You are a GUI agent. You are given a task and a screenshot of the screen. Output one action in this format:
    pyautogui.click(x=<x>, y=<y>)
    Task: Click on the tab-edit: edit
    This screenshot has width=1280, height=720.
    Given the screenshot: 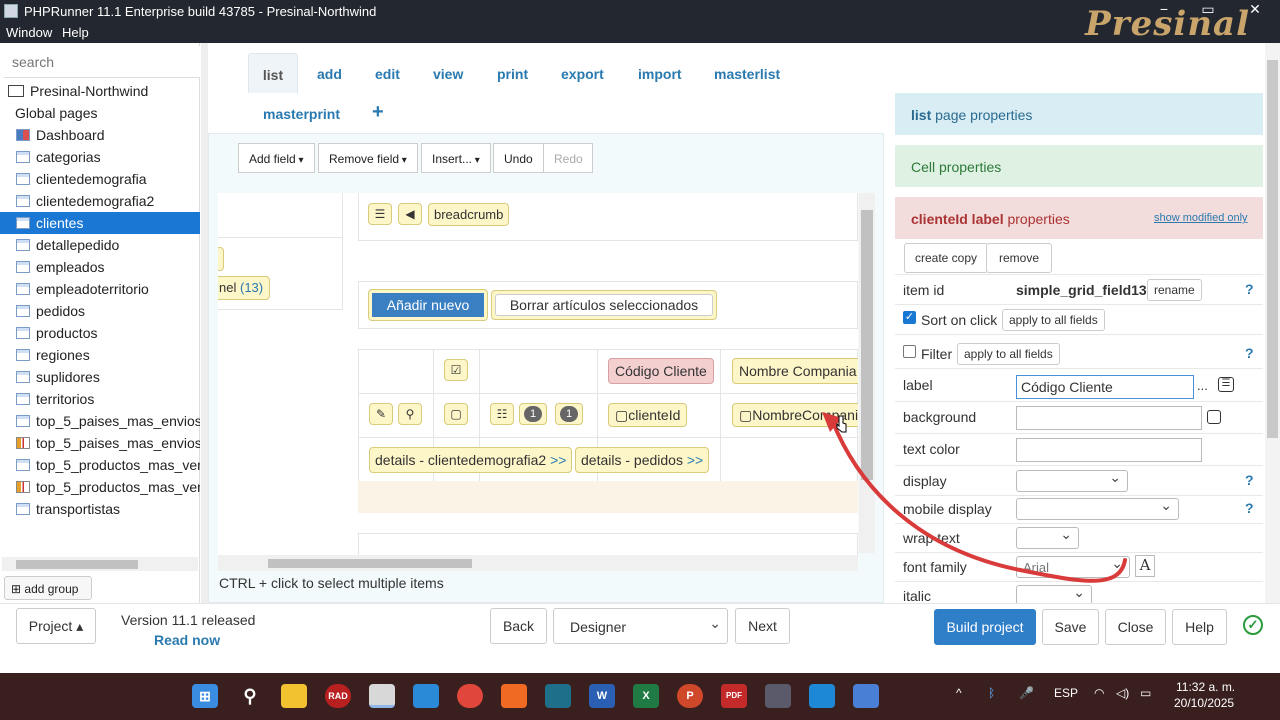 What is the action you would take?
    pyautogui.click(x=387, y=74)
    